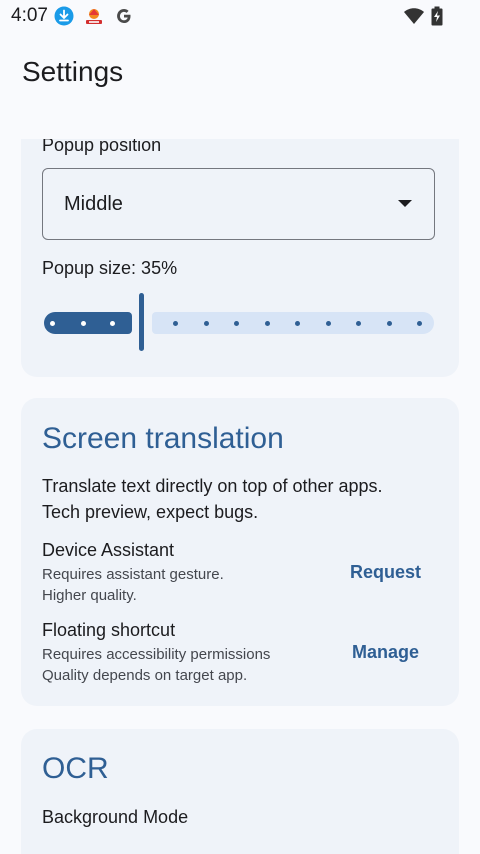 The image size is (480, 854). Describe the element at coordinates (108, 550) in the screenshot. I see `device-assistant-title: Device Assistant` at that location.